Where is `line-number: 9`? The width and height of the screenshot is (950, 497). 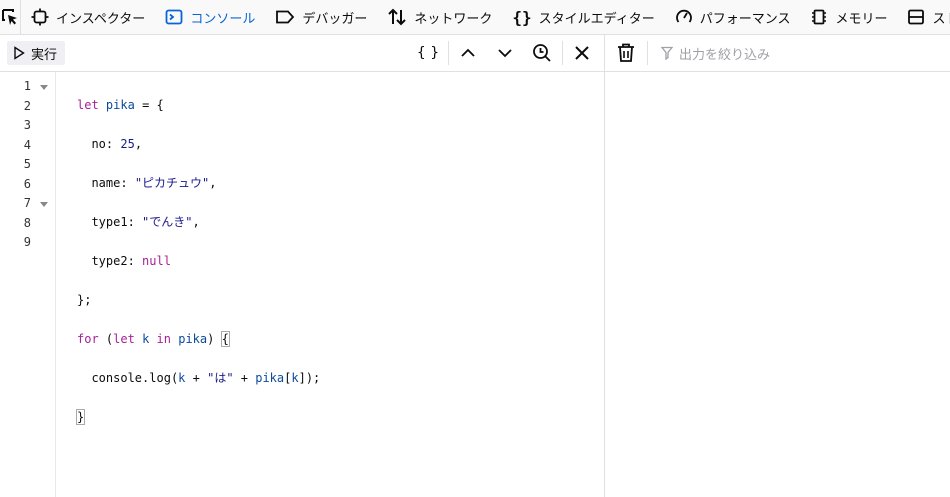 line-number: 9 is located at coordinates (27, 242).